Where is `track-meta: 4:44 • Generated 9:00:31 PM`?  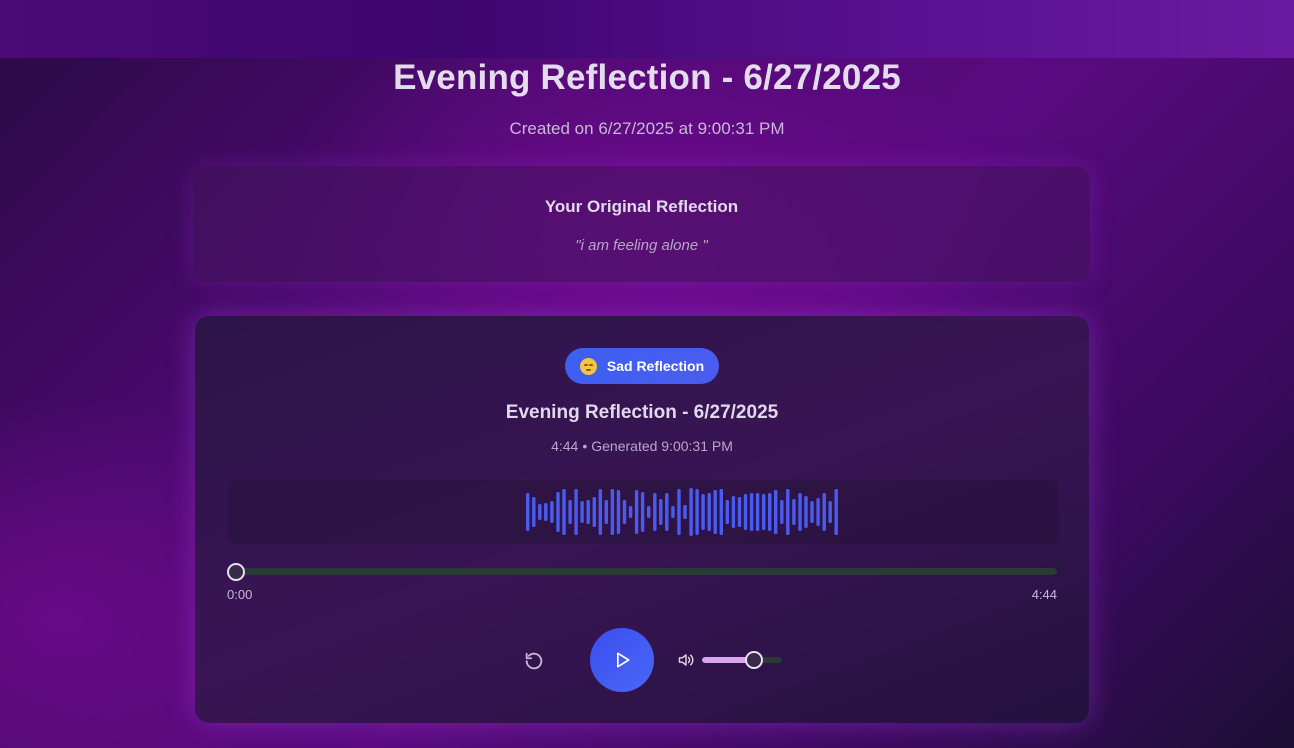
track-meta: 4:44 • Generated 9:00:31 PM is located at coordinates (642, 446).